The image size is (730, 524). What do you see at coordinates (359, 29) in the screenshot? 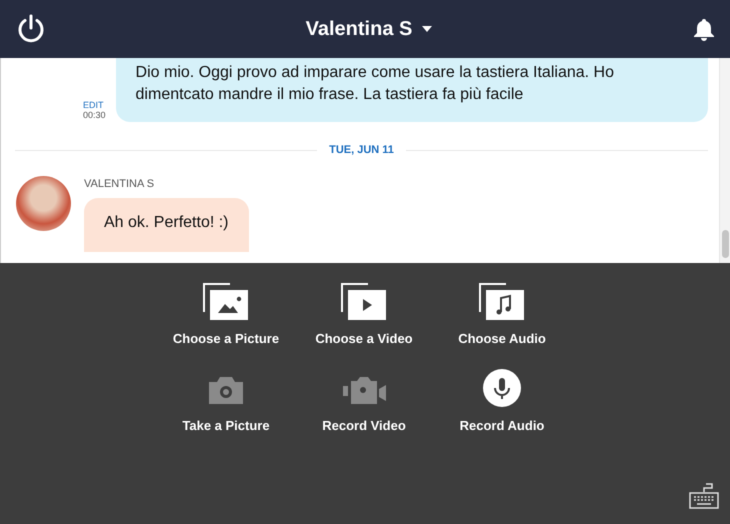
I see `contact-name: Valentina S` at bounding box center [359, 29].